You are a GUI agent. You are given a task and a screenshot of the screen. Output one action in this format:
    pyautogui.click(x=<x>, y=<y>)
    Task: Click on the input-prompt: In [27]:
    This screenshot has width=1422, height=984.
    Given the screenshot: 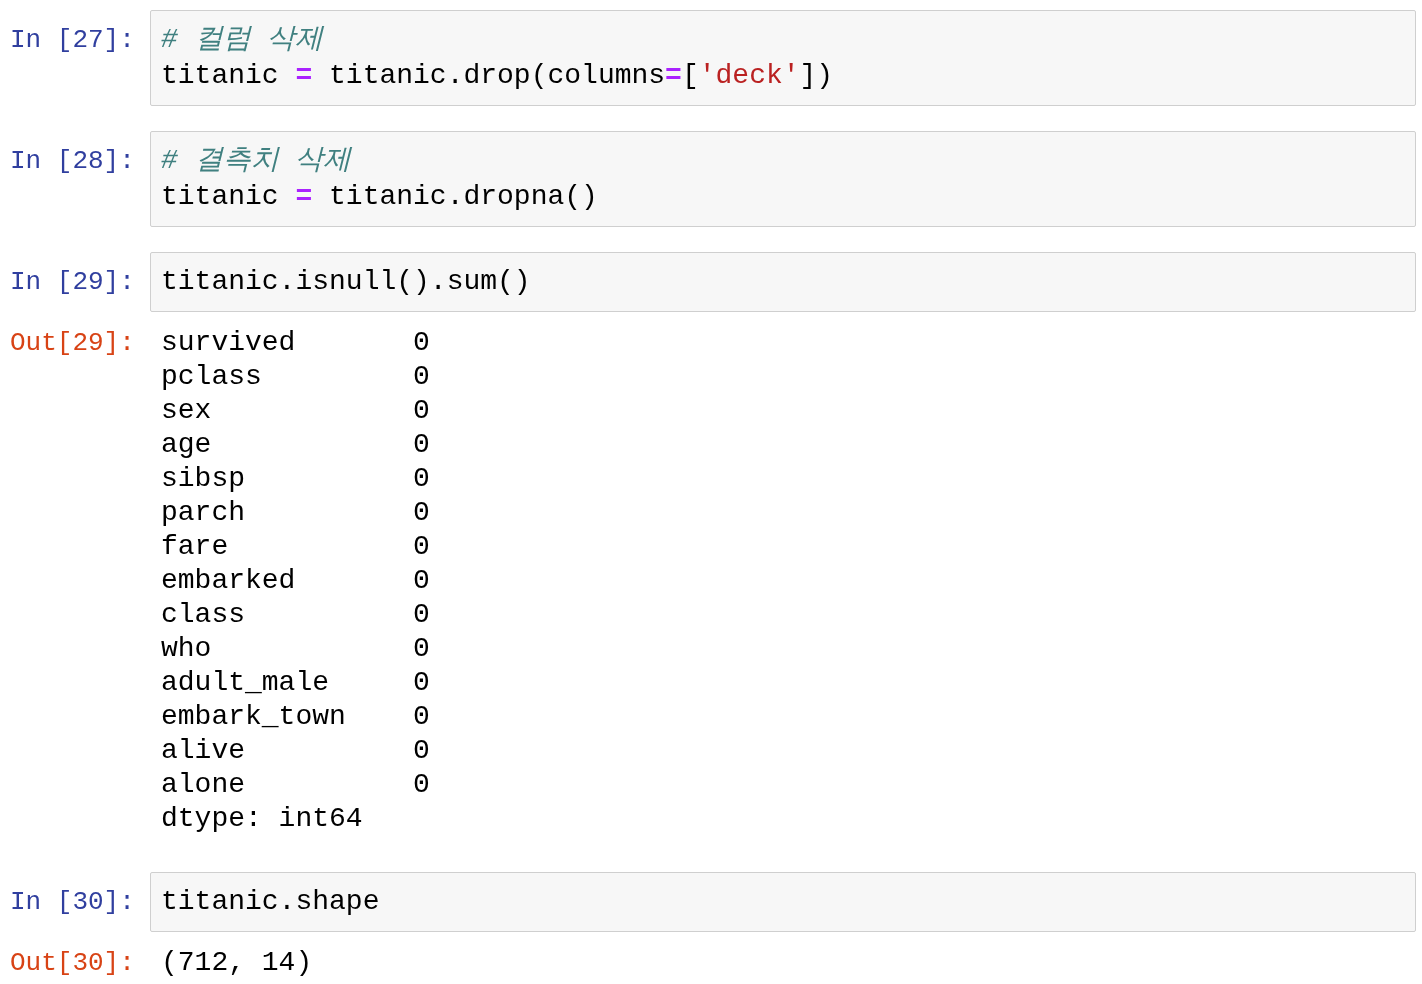 What is the action you would take?
    pyautogui.click(x=72, y=40)
    